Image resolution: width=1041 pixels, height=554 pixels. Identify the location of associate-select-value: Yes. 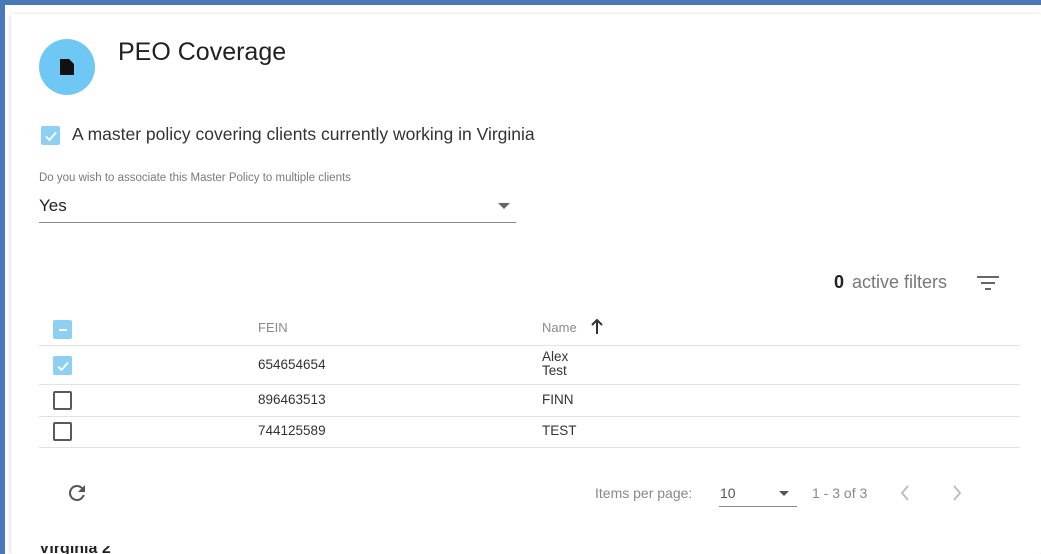
(53, 206).